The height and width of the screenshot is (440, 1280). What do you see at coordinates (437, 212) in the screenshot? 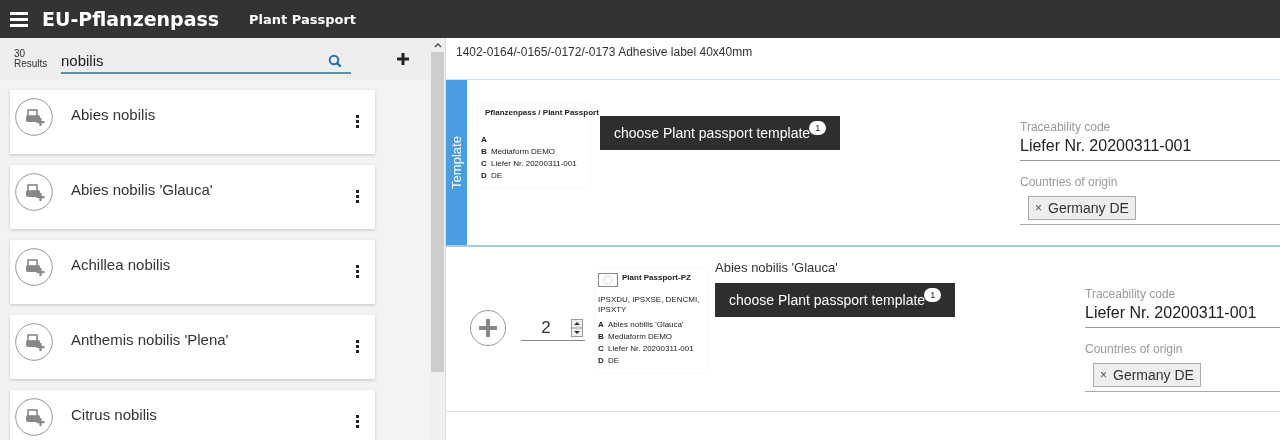
I see `scrollbar-thumb` at bounding box center [437, 212].